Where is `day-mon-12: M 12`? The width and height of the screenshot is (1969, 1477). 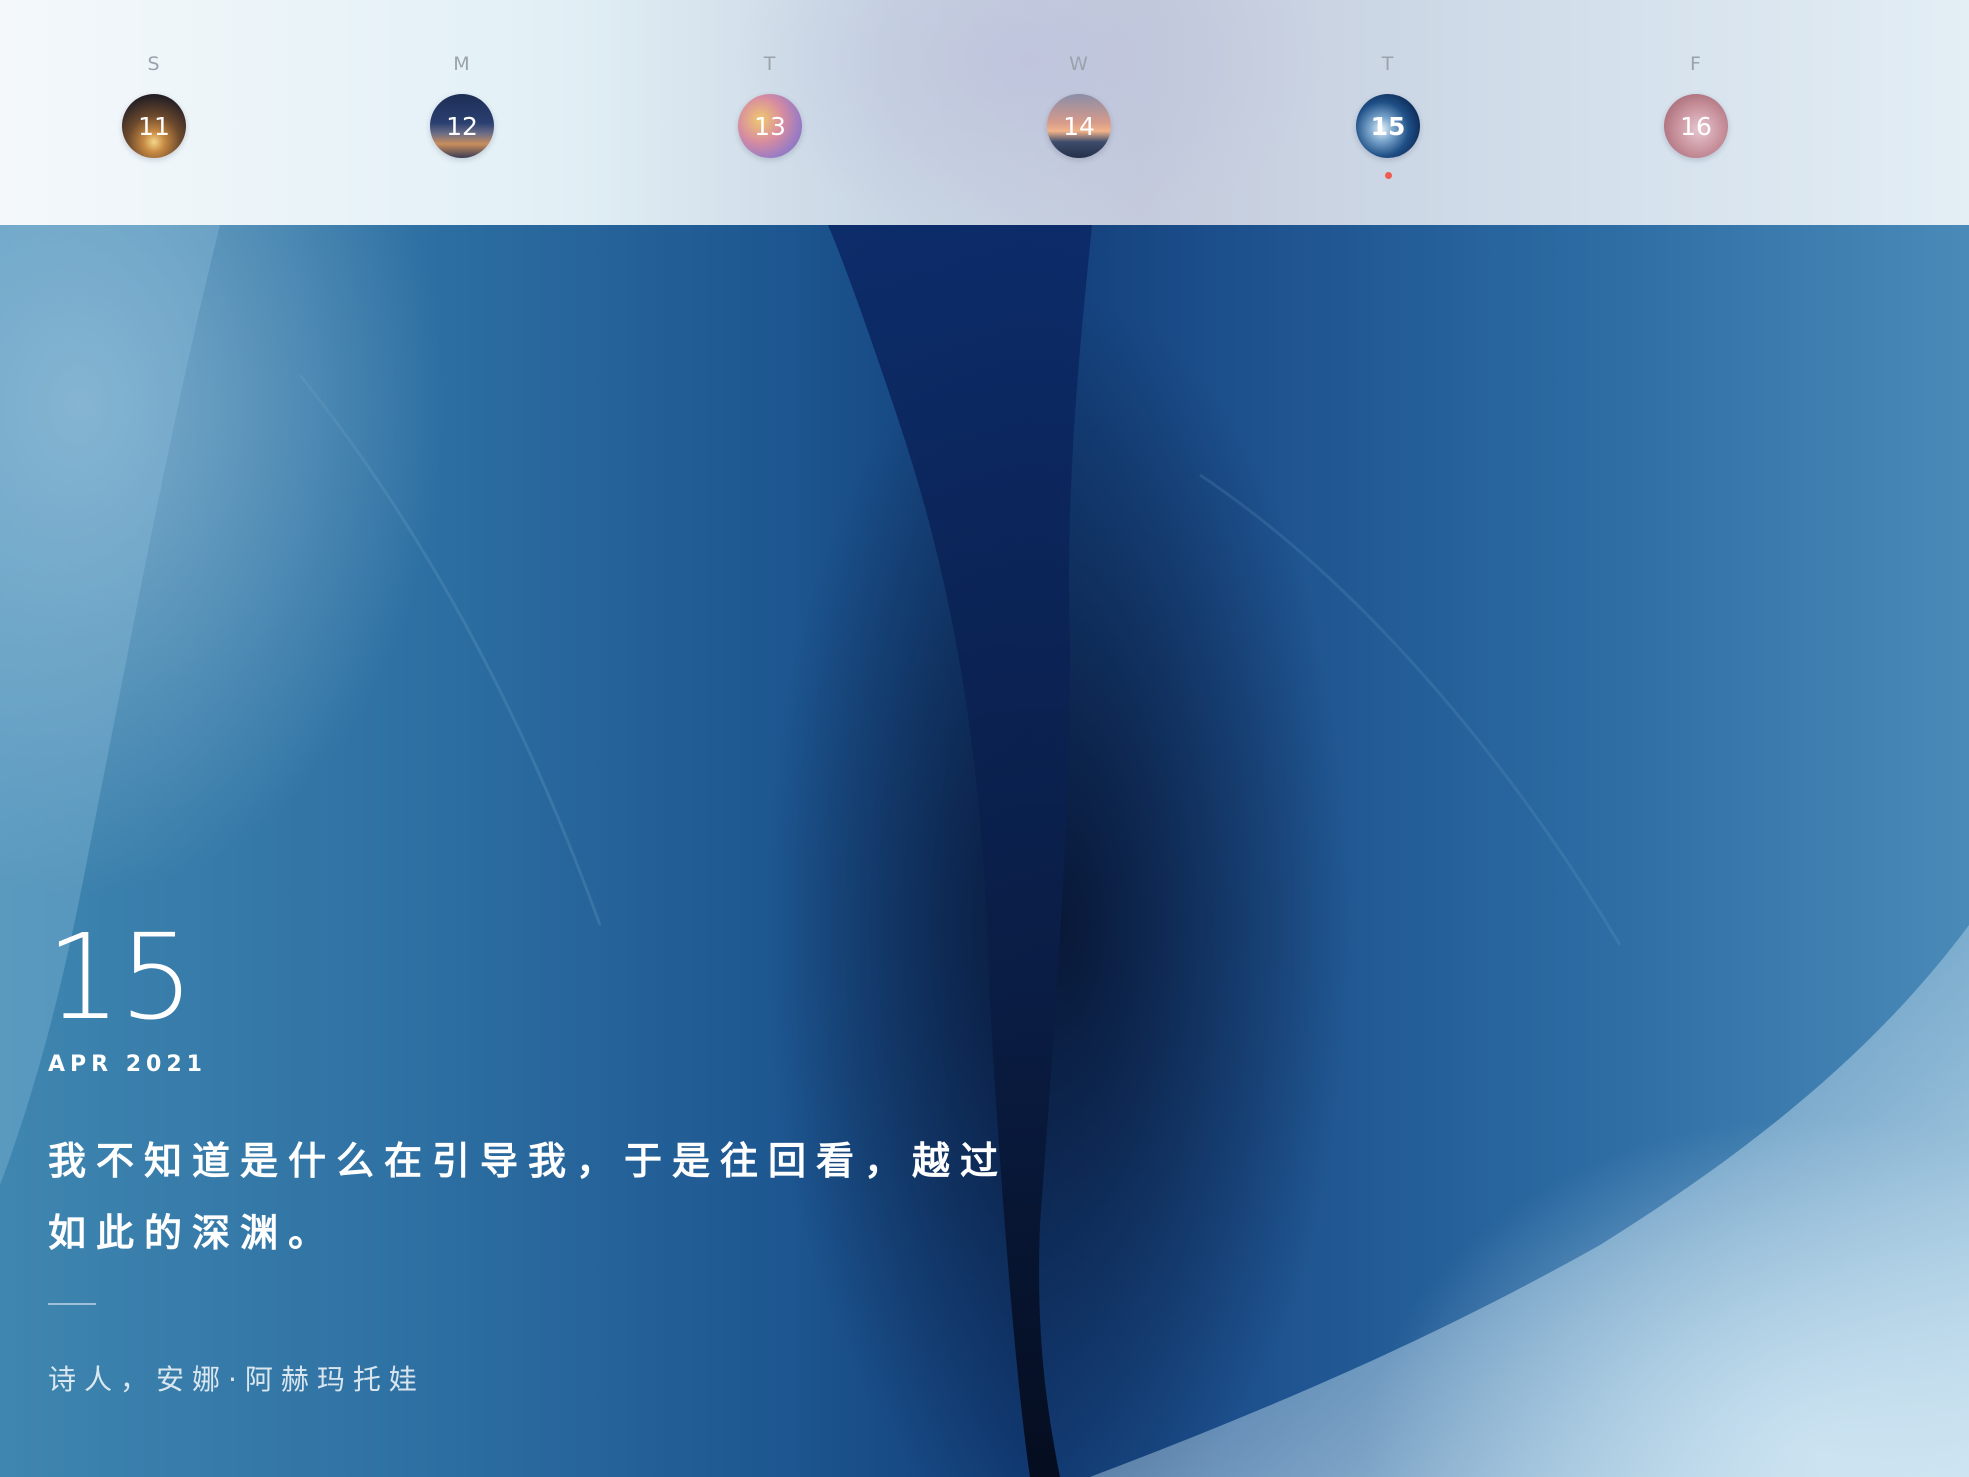 day-mon-12: M 12 is located at coordinates (462, 105).